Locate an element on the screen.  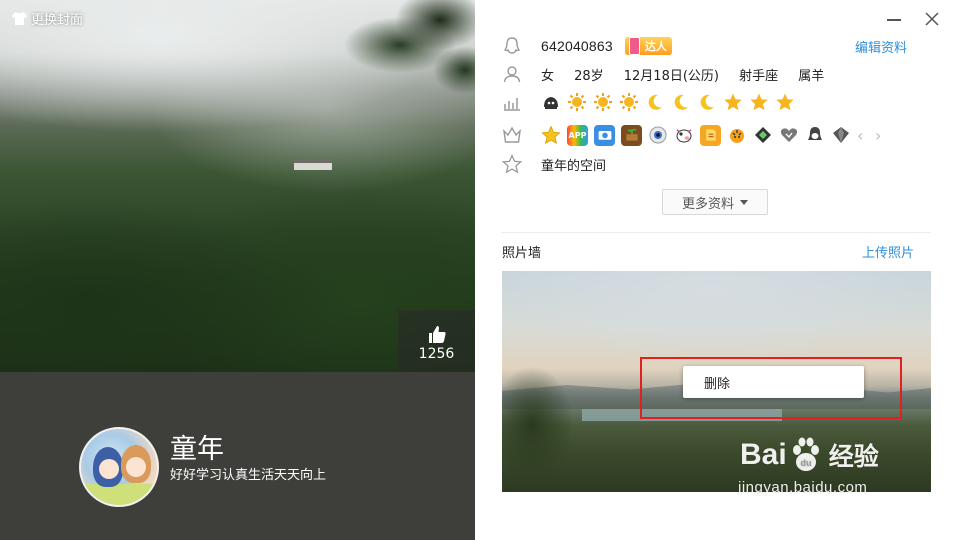
daren-badge-label: 达人 is located at coordinates (655, 46).